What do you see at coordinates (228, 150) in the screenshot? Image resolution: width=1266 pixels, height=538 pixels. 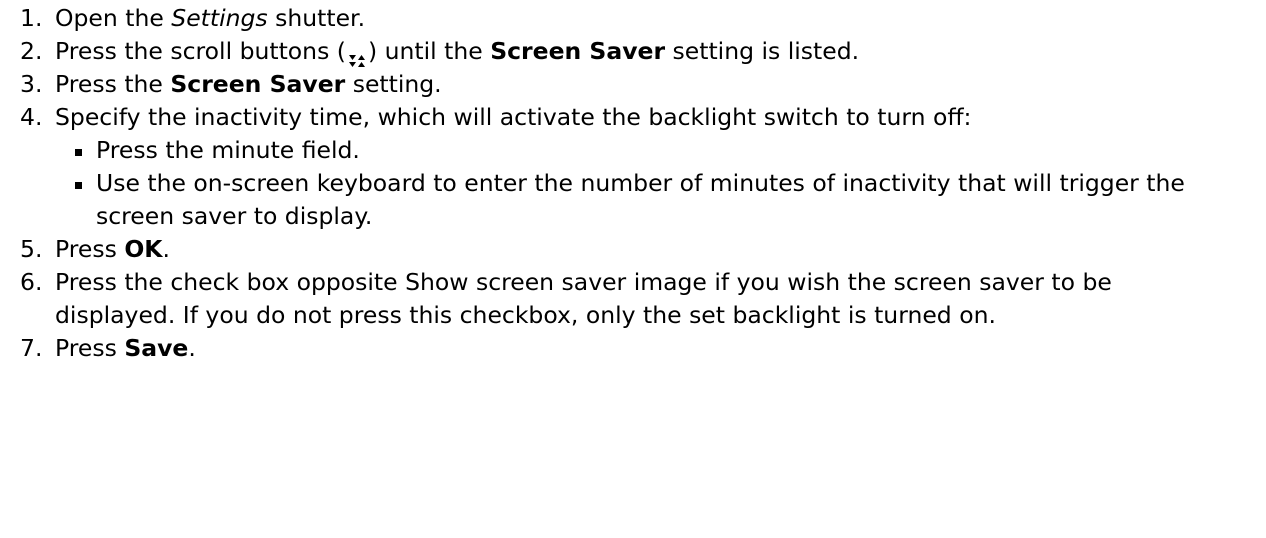 I see `sub-step-text: Press the minute field.` at bounding box center [228, 150].